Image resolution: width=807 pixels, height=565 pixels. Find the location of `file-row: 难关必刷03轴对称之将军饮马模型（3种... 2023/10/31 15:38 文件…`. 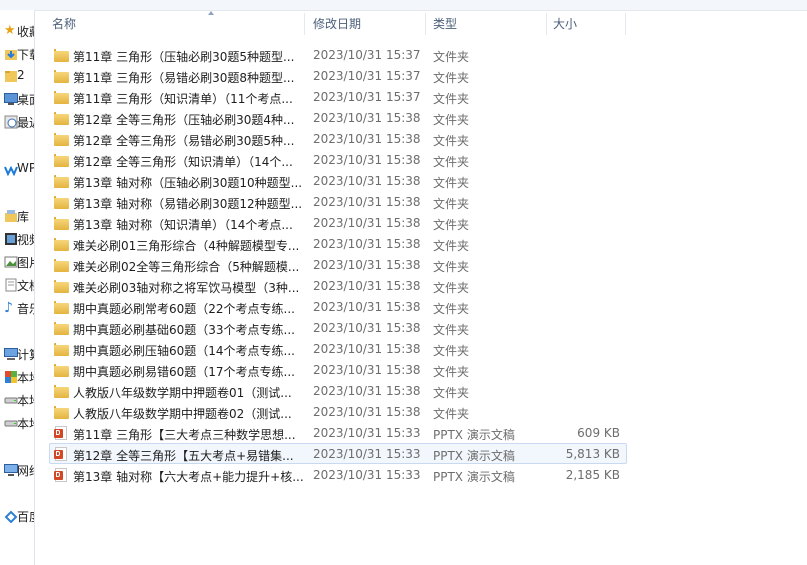

file-row: 难关必刷03轴对称之将军饮马模型（3种... 2023/10/31 15:38 文件… is located at coordinates (338, 285).